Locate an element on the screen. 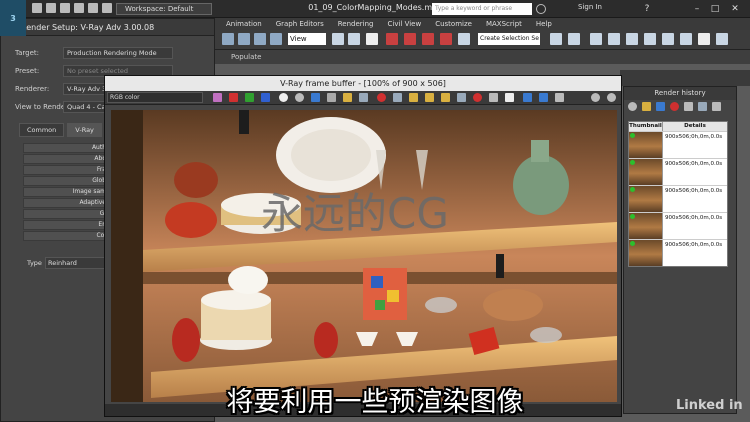  named-selection-set-select: Create Selection Se is located at coordinates (509, 39).